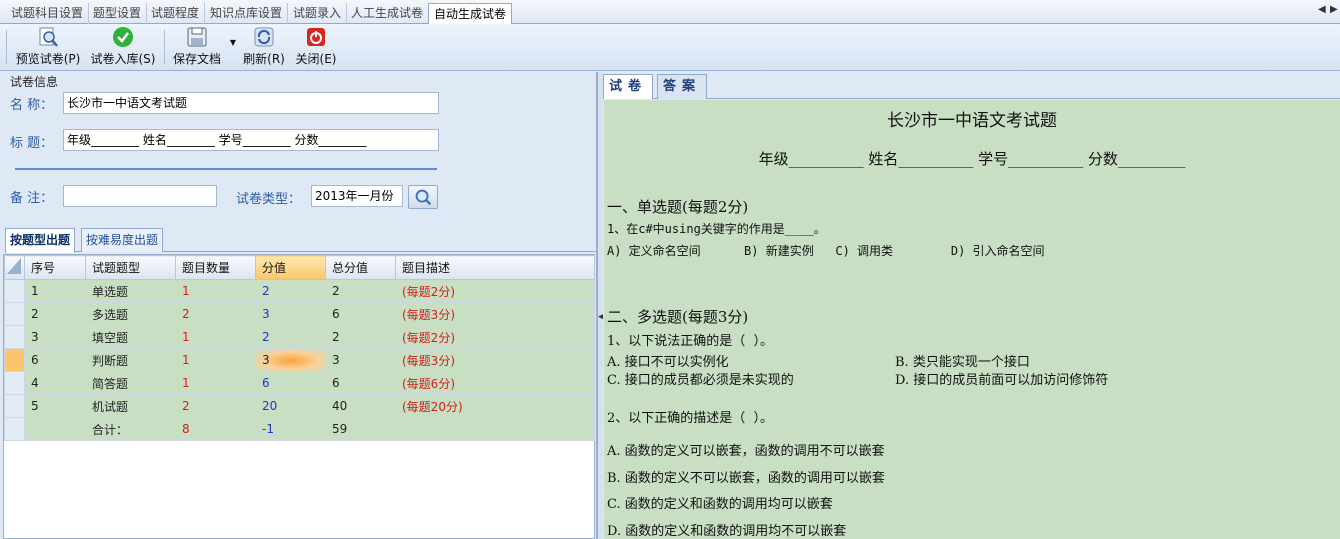 This screenshot has width=1340, height=539. What do you see at coordinates (962, 362) in the screenshot?
I see `option-b: B. 类只能实现一个接口` at bounding box center [962, 362].